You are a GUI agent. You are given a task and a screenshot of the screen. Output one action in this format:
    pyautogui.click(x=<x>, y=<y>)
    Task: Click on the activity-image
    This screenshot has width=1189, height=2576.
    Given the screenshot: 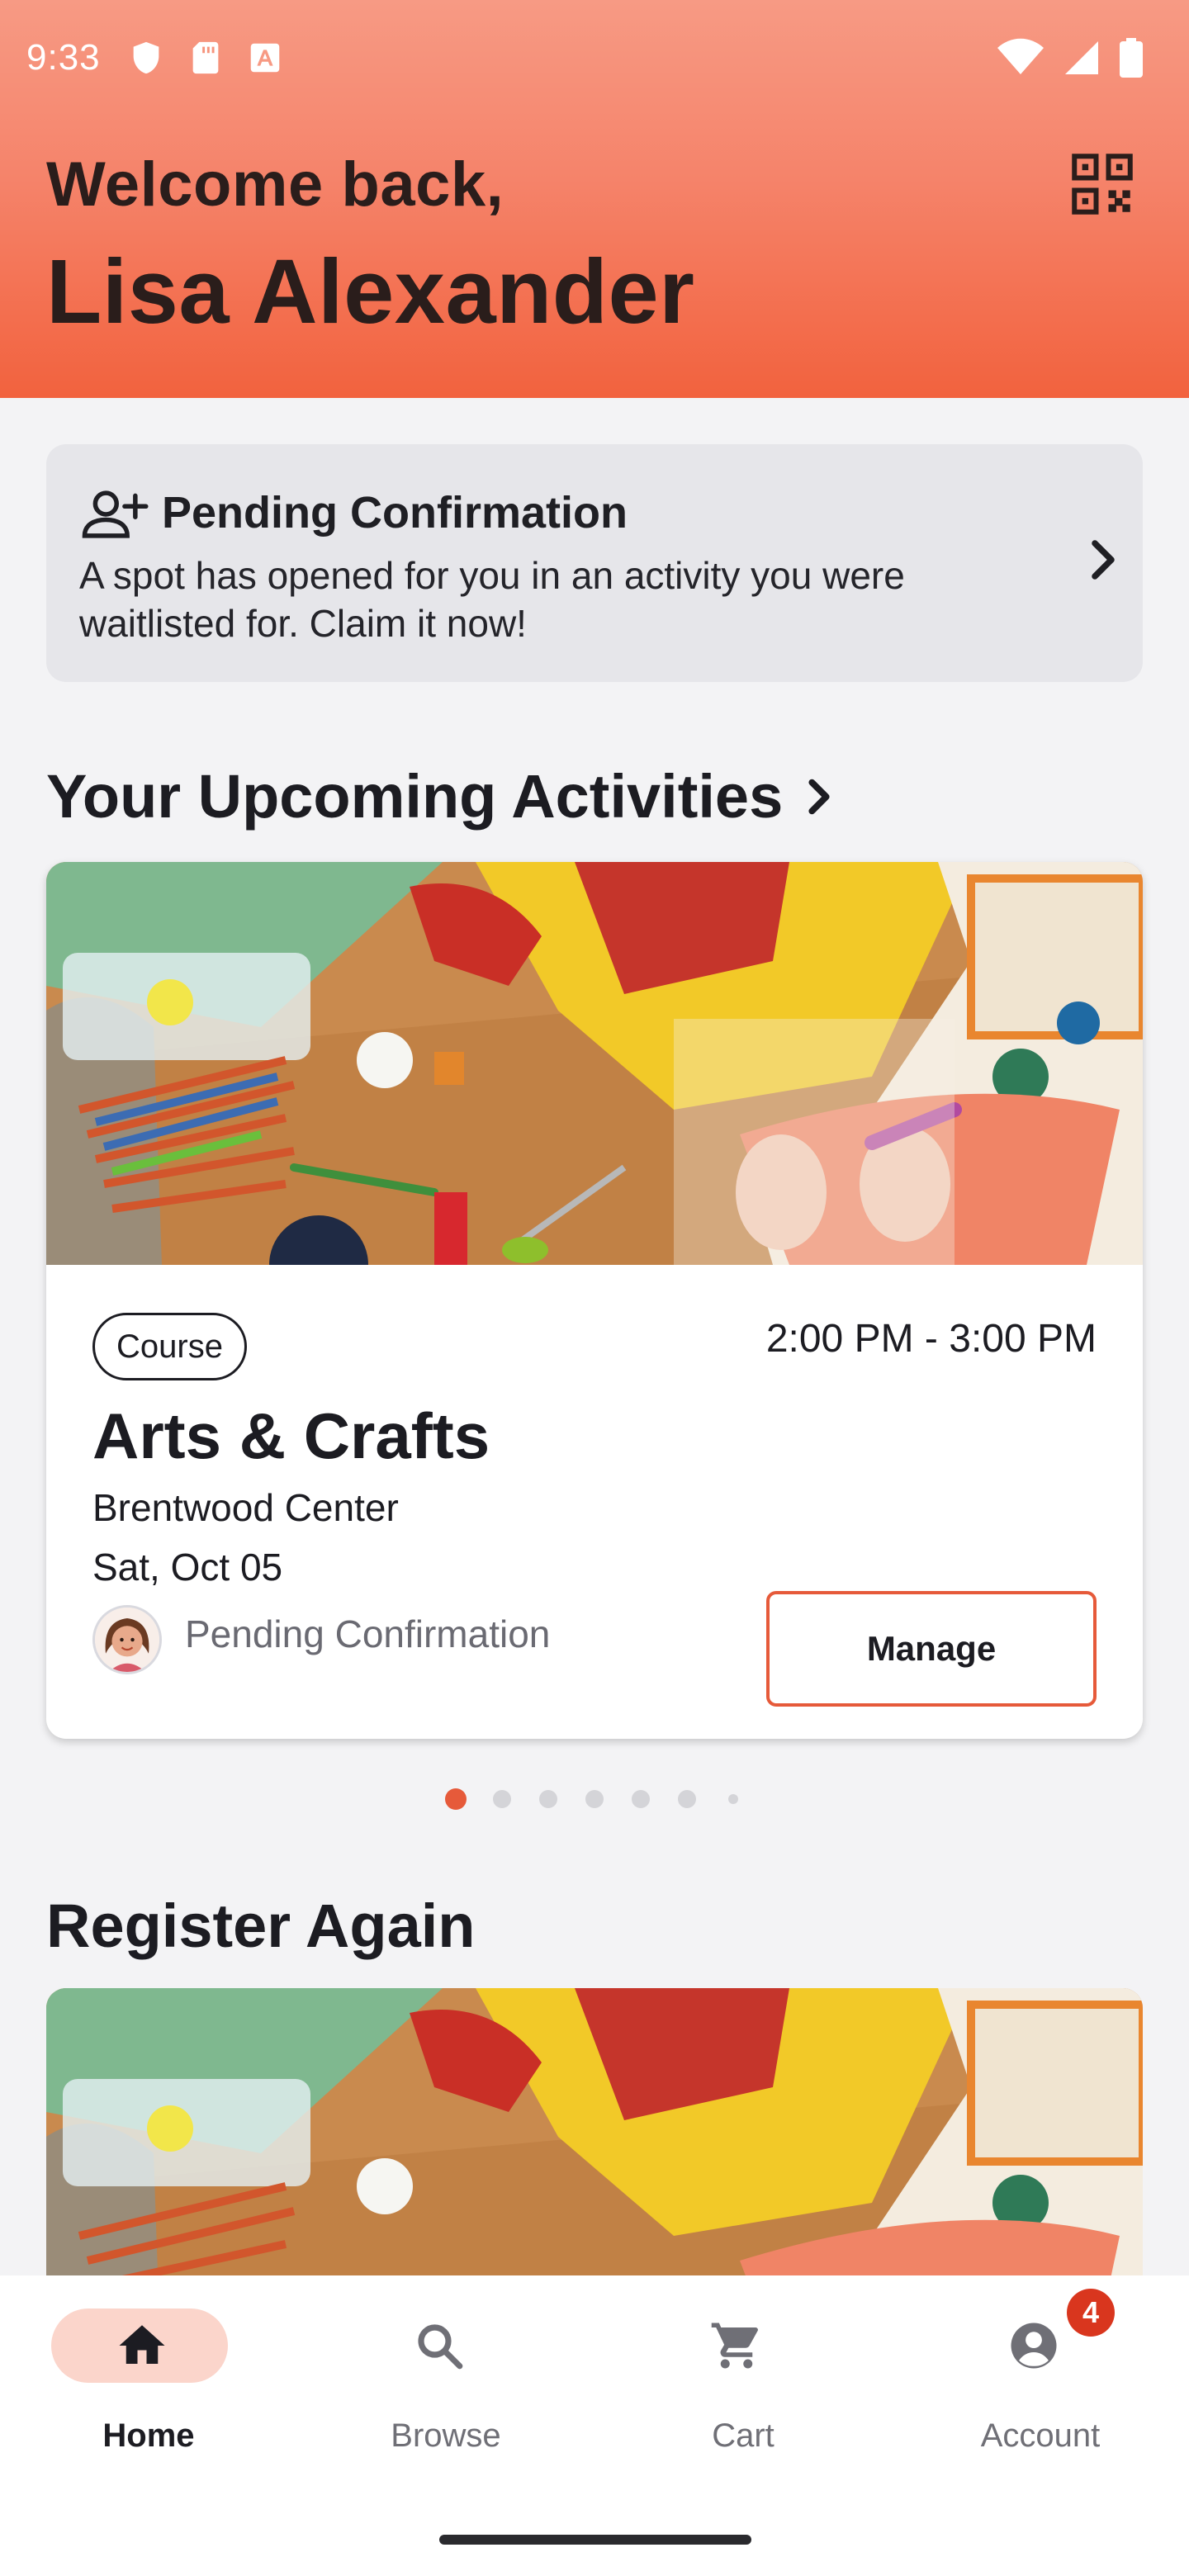 What is the action you would take?
    pyautogui.click(x=594, y=1063)
    